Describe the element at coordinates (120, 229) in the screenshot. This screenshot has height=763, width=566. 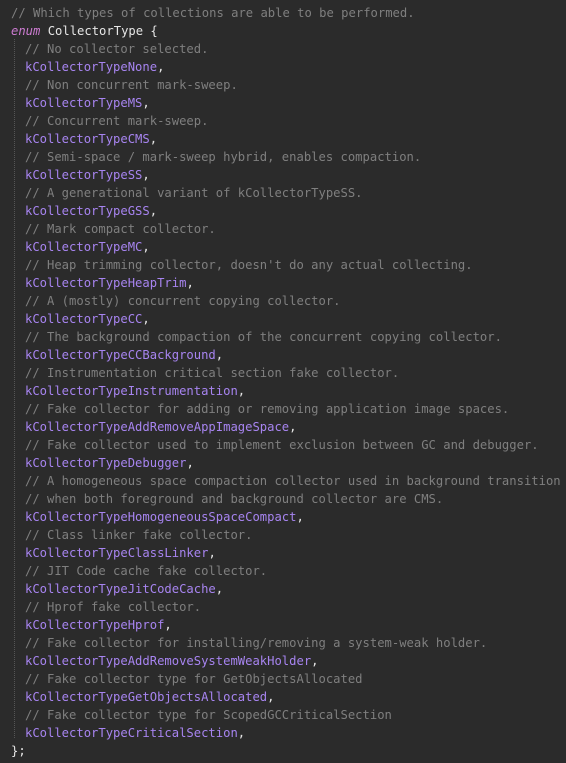
I see `enum-entry-comment: // Mark compact collector.` at that location.